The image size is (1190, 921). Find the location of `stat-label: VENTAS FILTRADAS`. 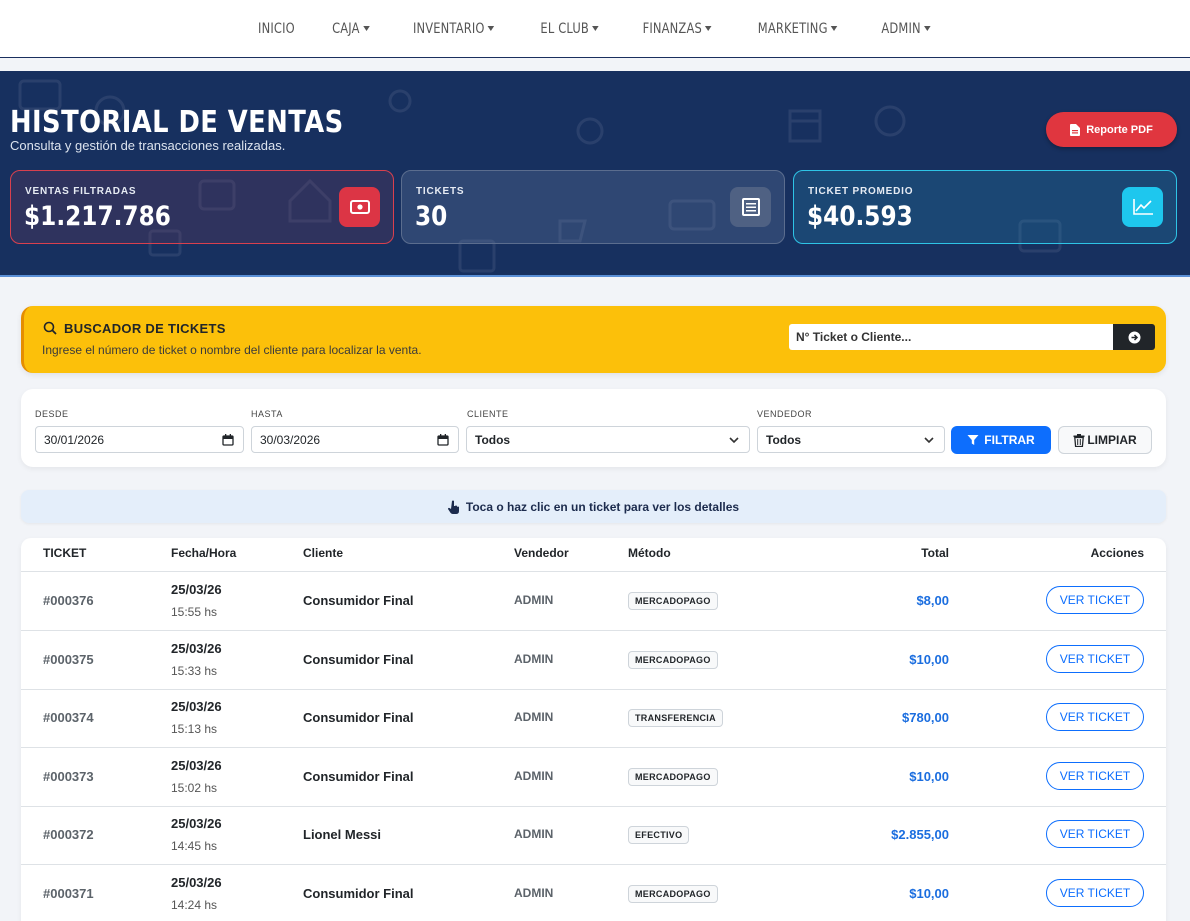

stat-label: VENTAS FILTRADAS is located at coordinates (81, 191).